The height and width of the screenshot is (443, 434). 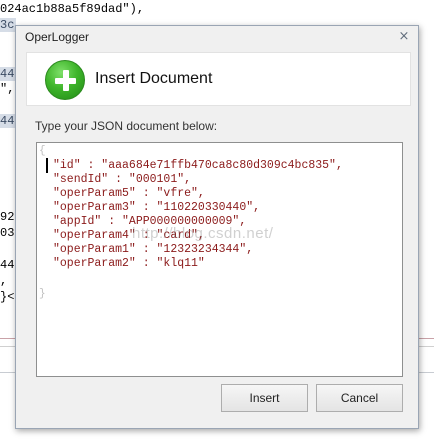 I want to click on json-line: "operParam3" : "110220330440",, so click(x=157, y=207).